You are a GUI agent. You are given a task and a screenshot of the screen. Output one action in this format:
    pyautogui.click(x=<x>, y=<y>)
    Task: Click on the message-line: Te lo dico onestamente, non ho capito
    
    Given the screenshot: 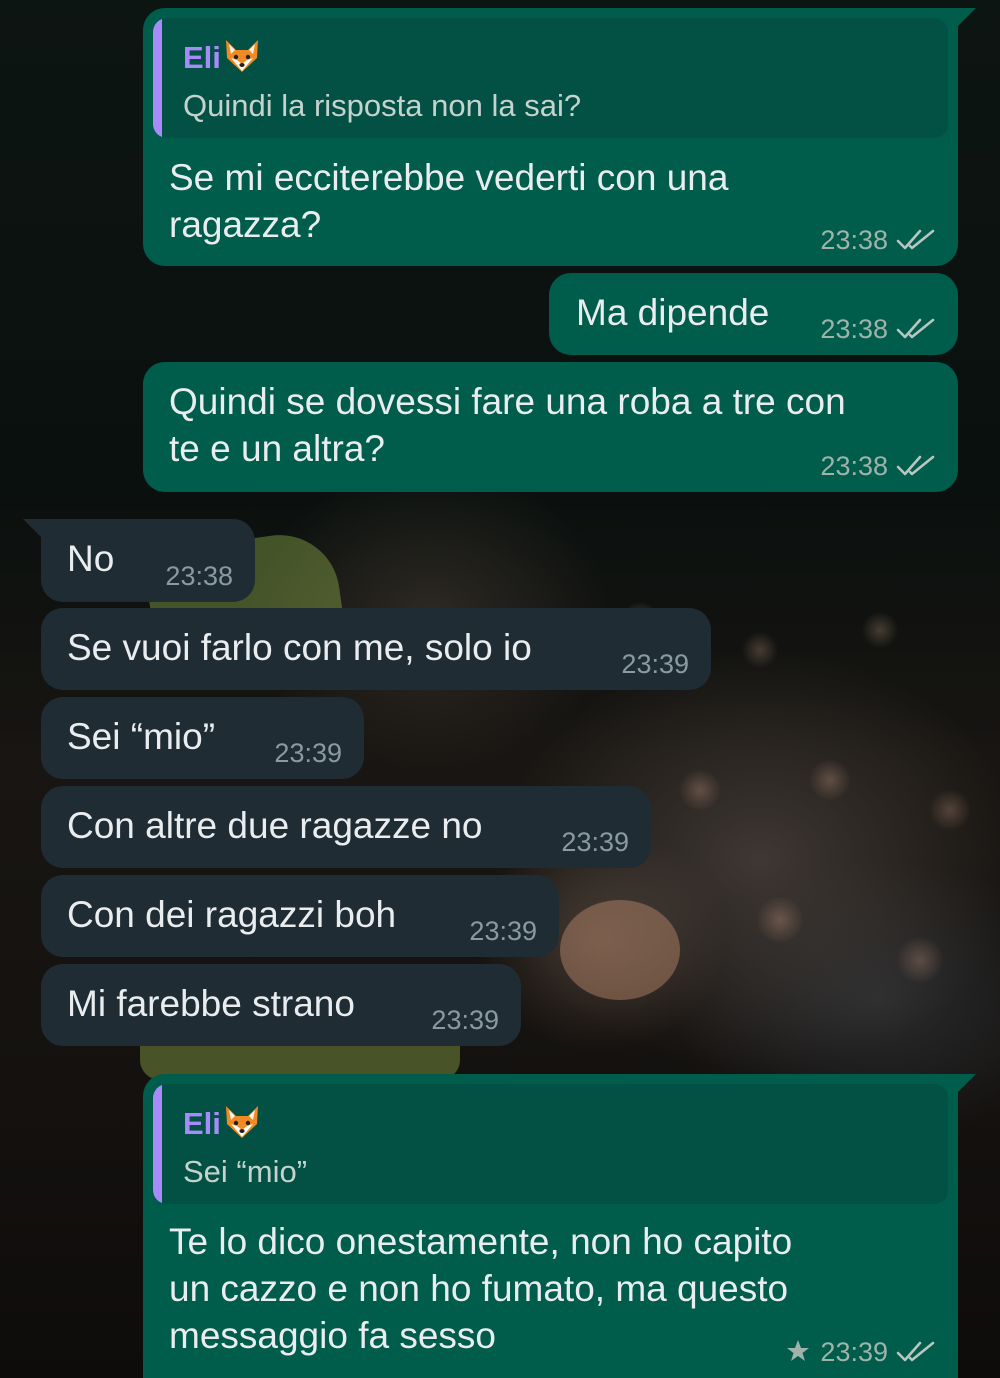 What is the action you would take?
    pyautogui.click(x=481, y=1241)
    